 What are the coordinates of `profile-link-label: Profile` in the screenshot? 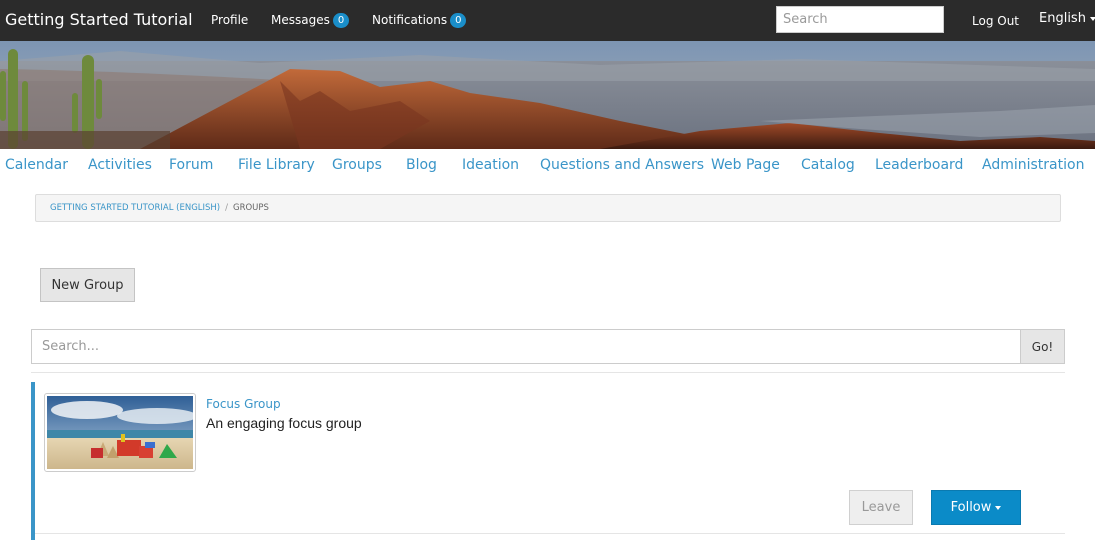 It's located at (230, 20).